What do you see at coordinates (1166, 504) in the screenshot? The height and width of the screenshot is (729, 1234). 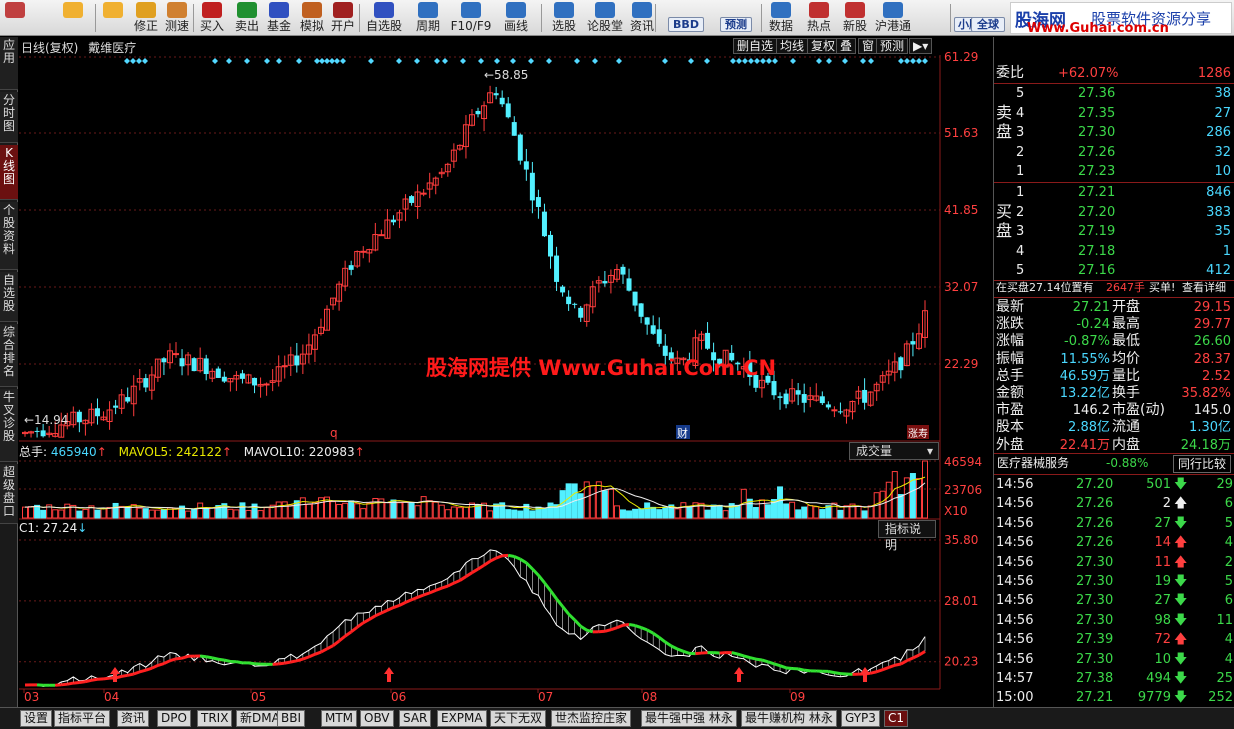 I see `quote-cell: 2` at bounding box center [1166, 504].